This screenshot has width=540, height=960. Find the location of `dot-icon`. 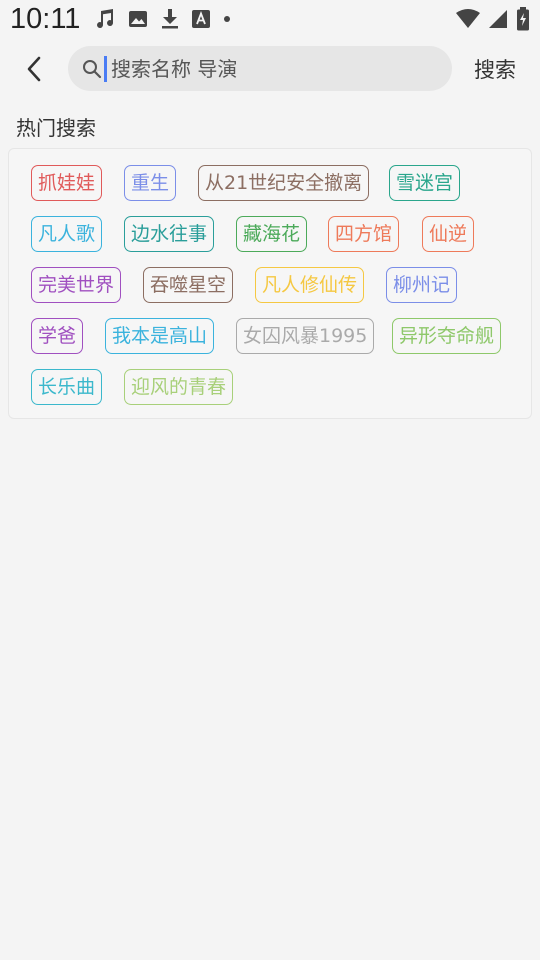

dot-icon is located at coordinates (227, 19).